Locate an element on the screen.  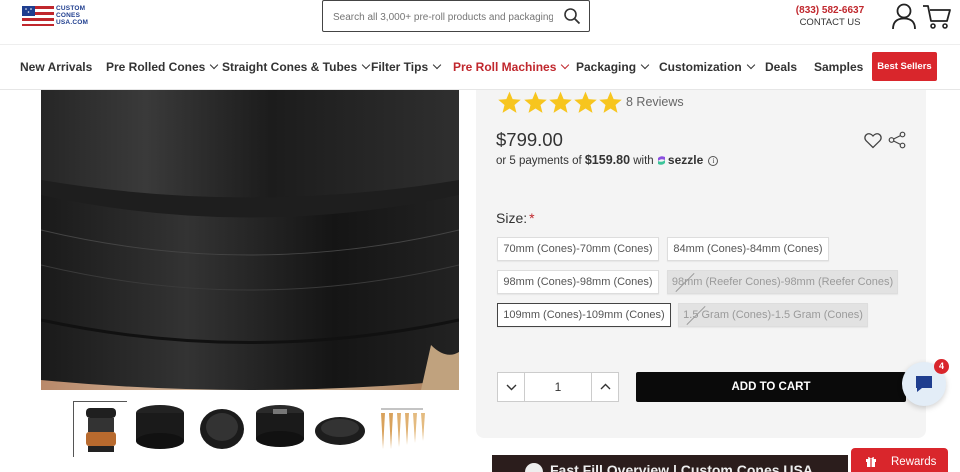
nav-item-pre-roll-machines: Pre Roll Machines is located at coordinates (511, 67).